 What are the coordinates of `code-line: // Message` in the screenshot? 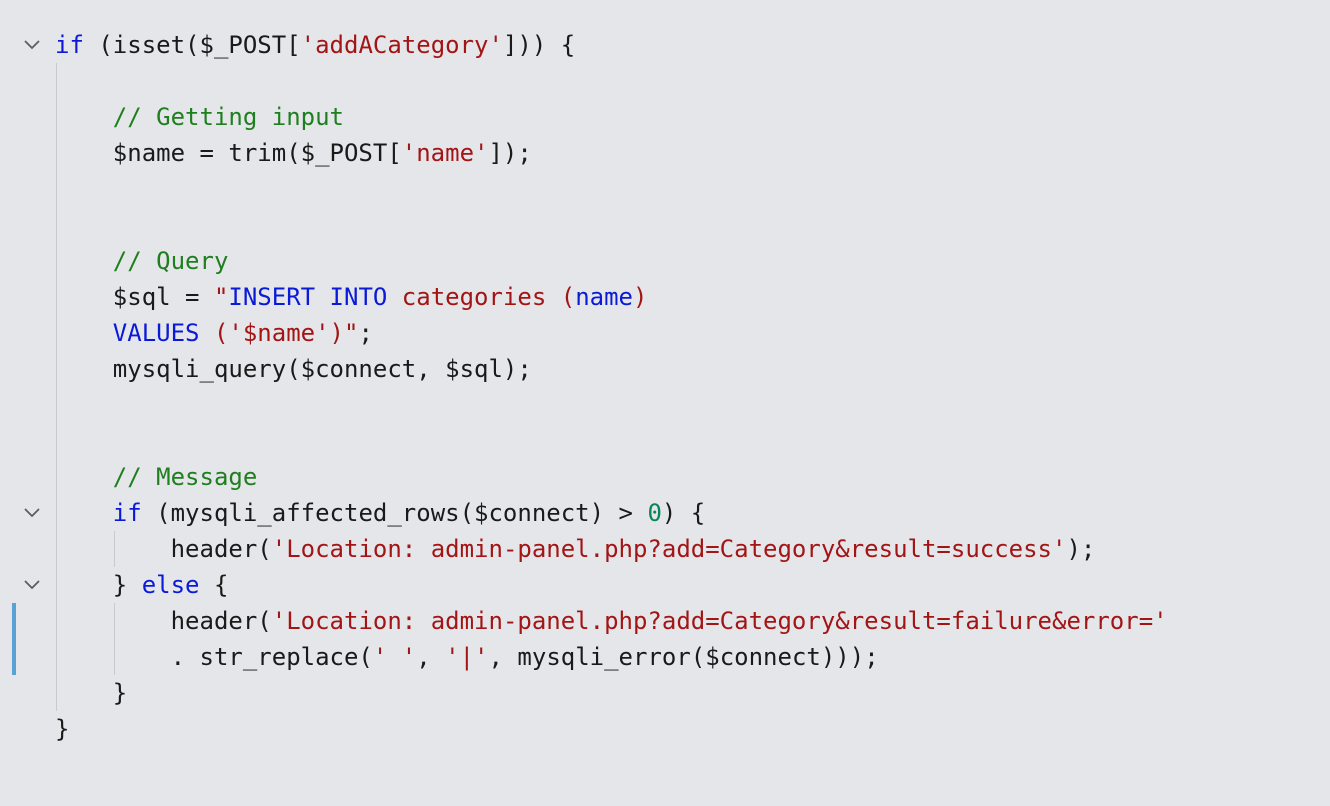 It's located at (665, 477).